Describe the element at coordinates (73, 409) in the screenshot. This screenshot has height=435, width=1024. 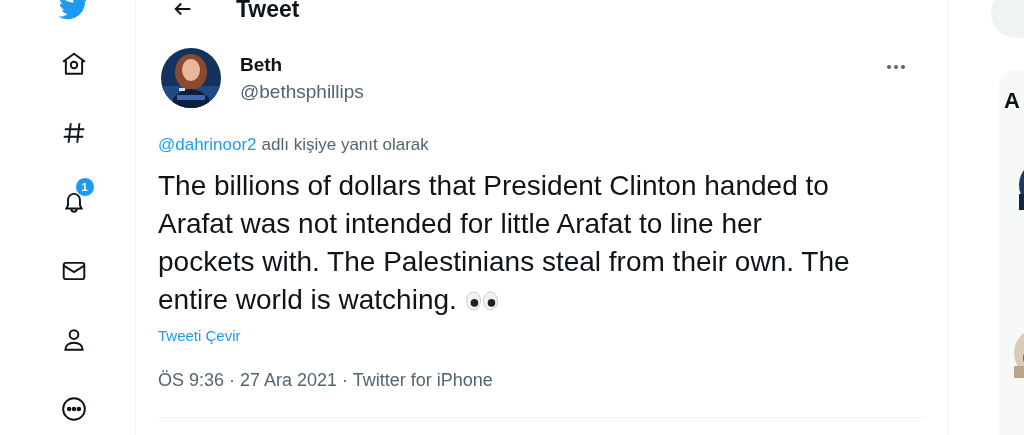
I see `more-icon` at that location.